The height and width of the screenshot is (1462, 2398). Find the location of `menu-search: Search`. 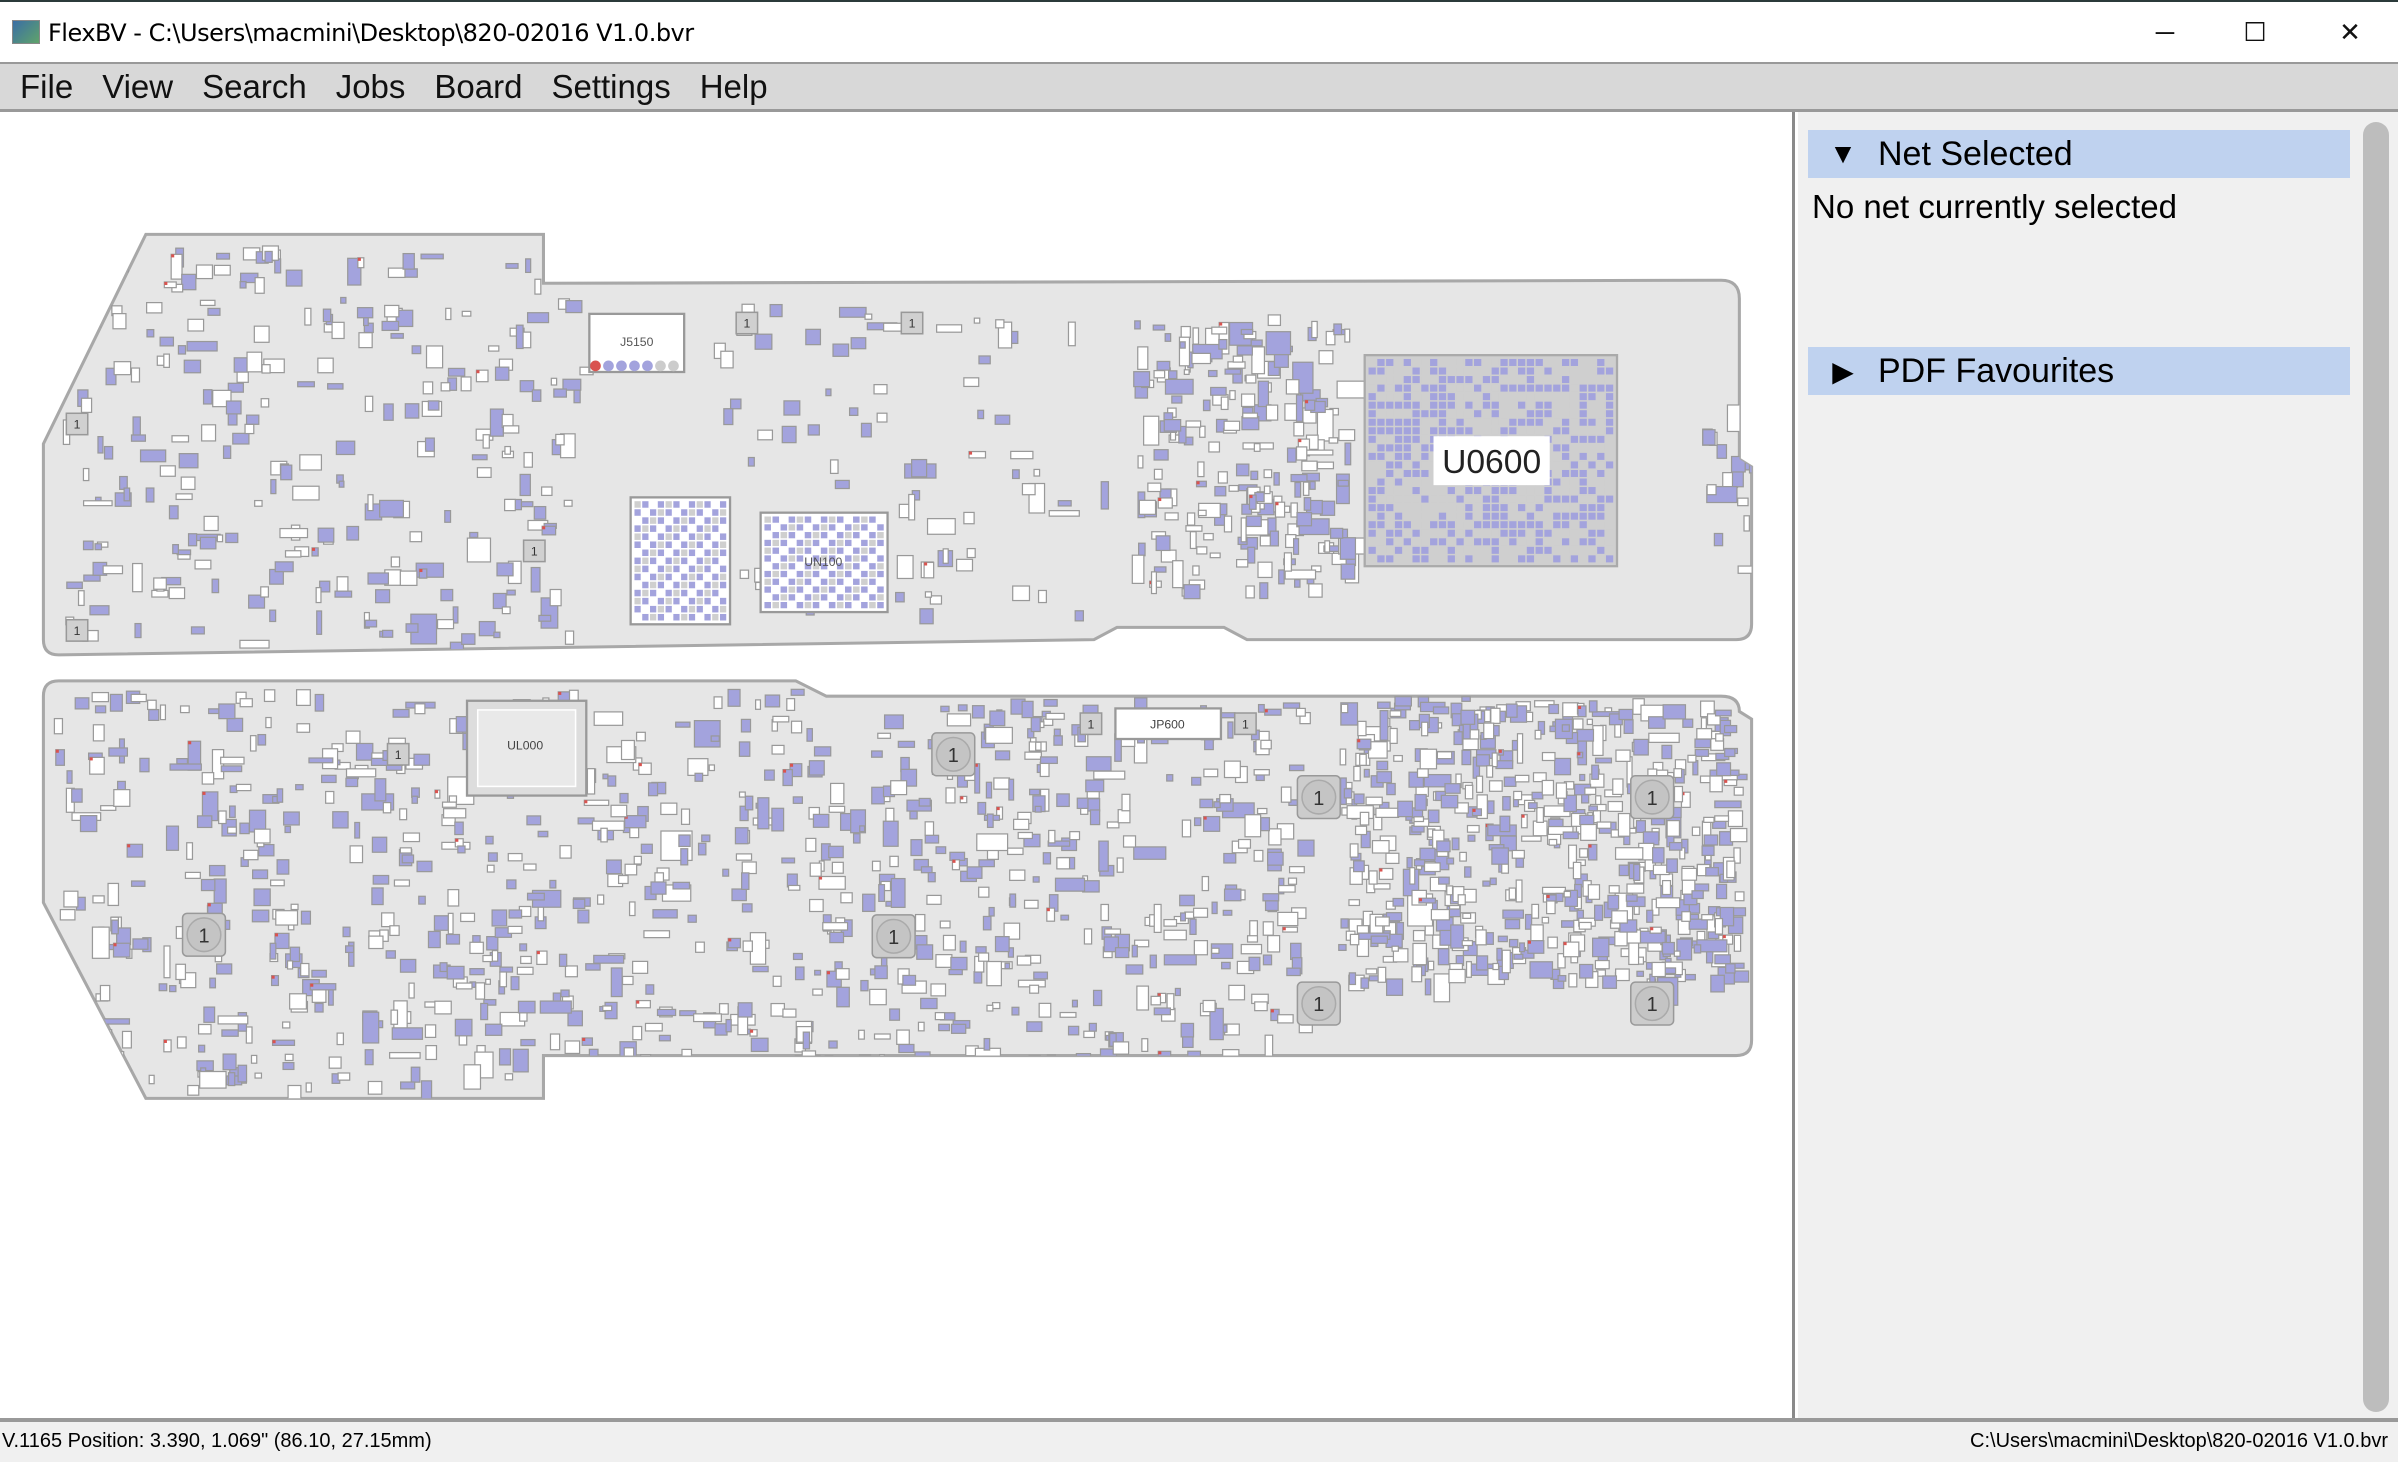

menu-search: Search is located at coordinates (257, 87).